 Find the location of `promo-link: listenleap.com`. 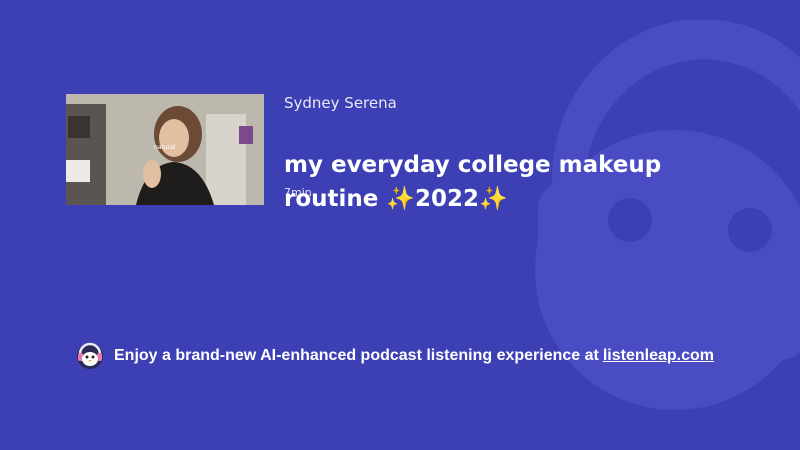

promo-link: listenleap.com is located at coordinates (658, 356).